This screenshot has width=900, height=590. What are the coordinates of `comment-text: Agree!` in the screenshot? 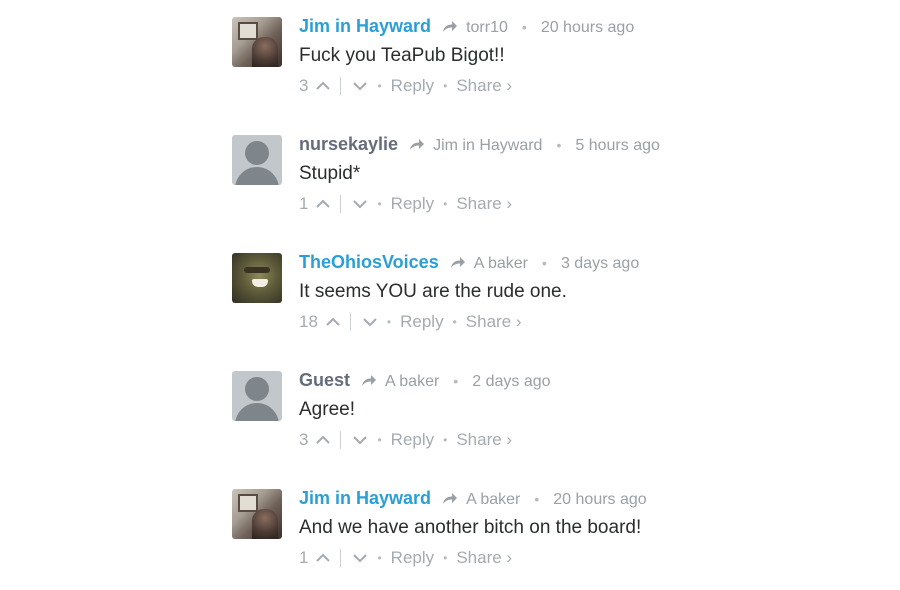 It's located at (327, 409).